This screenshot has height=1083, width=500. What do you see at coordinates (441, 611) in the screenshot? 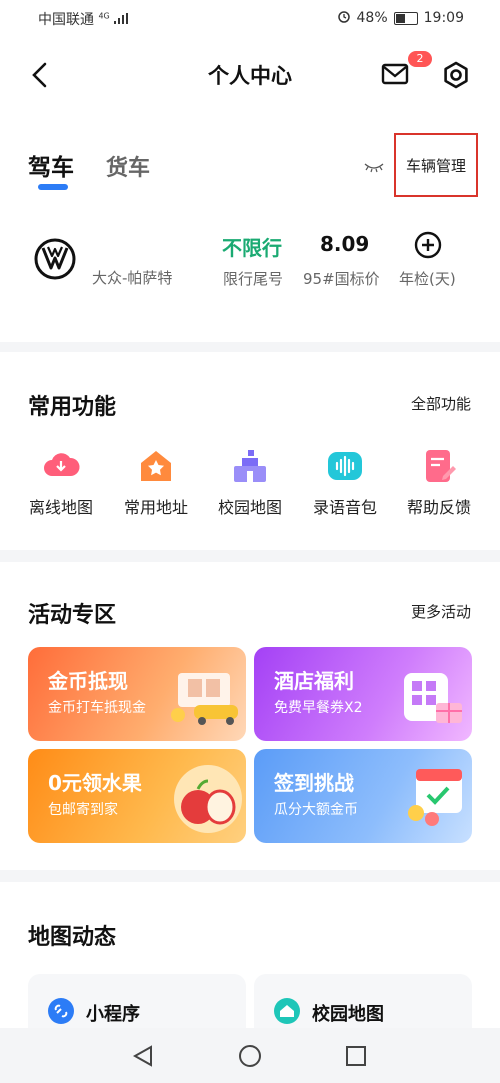
I see `more-activities-link: 更多活动` at bounding box center [441, 611].